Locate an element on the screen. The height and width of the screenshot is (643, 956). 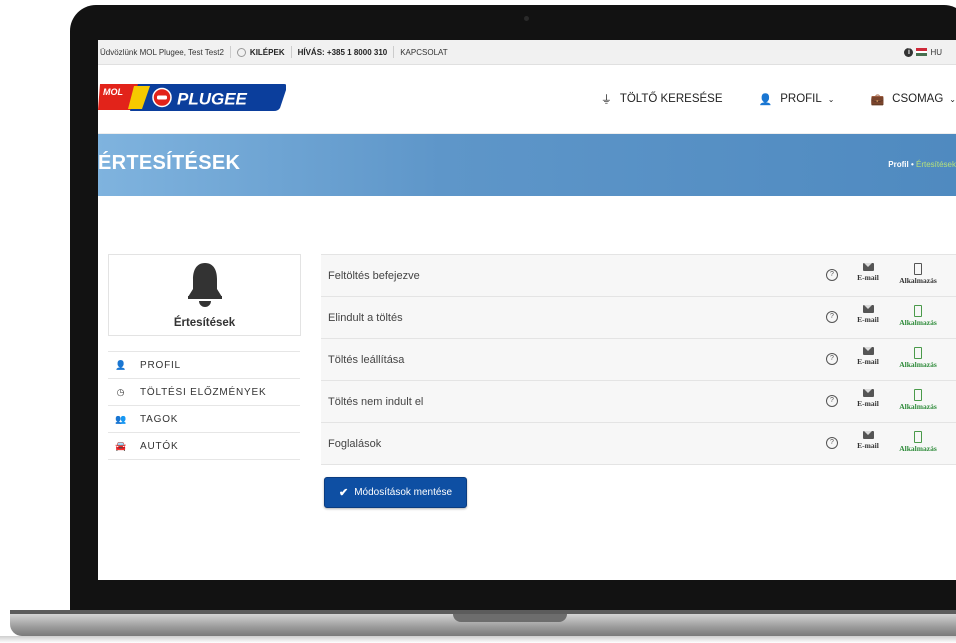
bell-icon is located at coordinates (205, 285).